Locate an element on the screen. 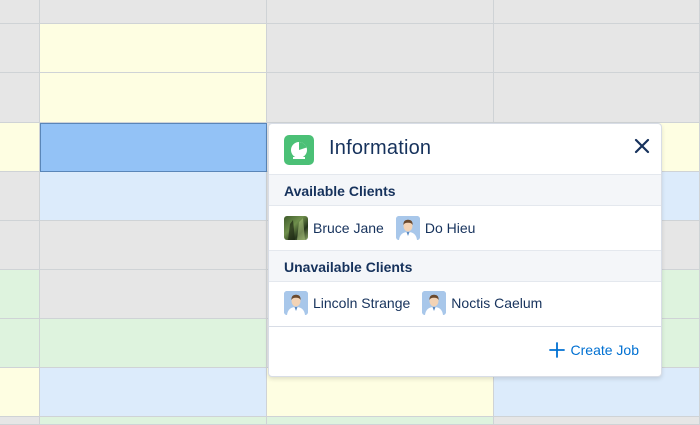  available-clients-header: Available Clients is located at coordinates (465, 190).